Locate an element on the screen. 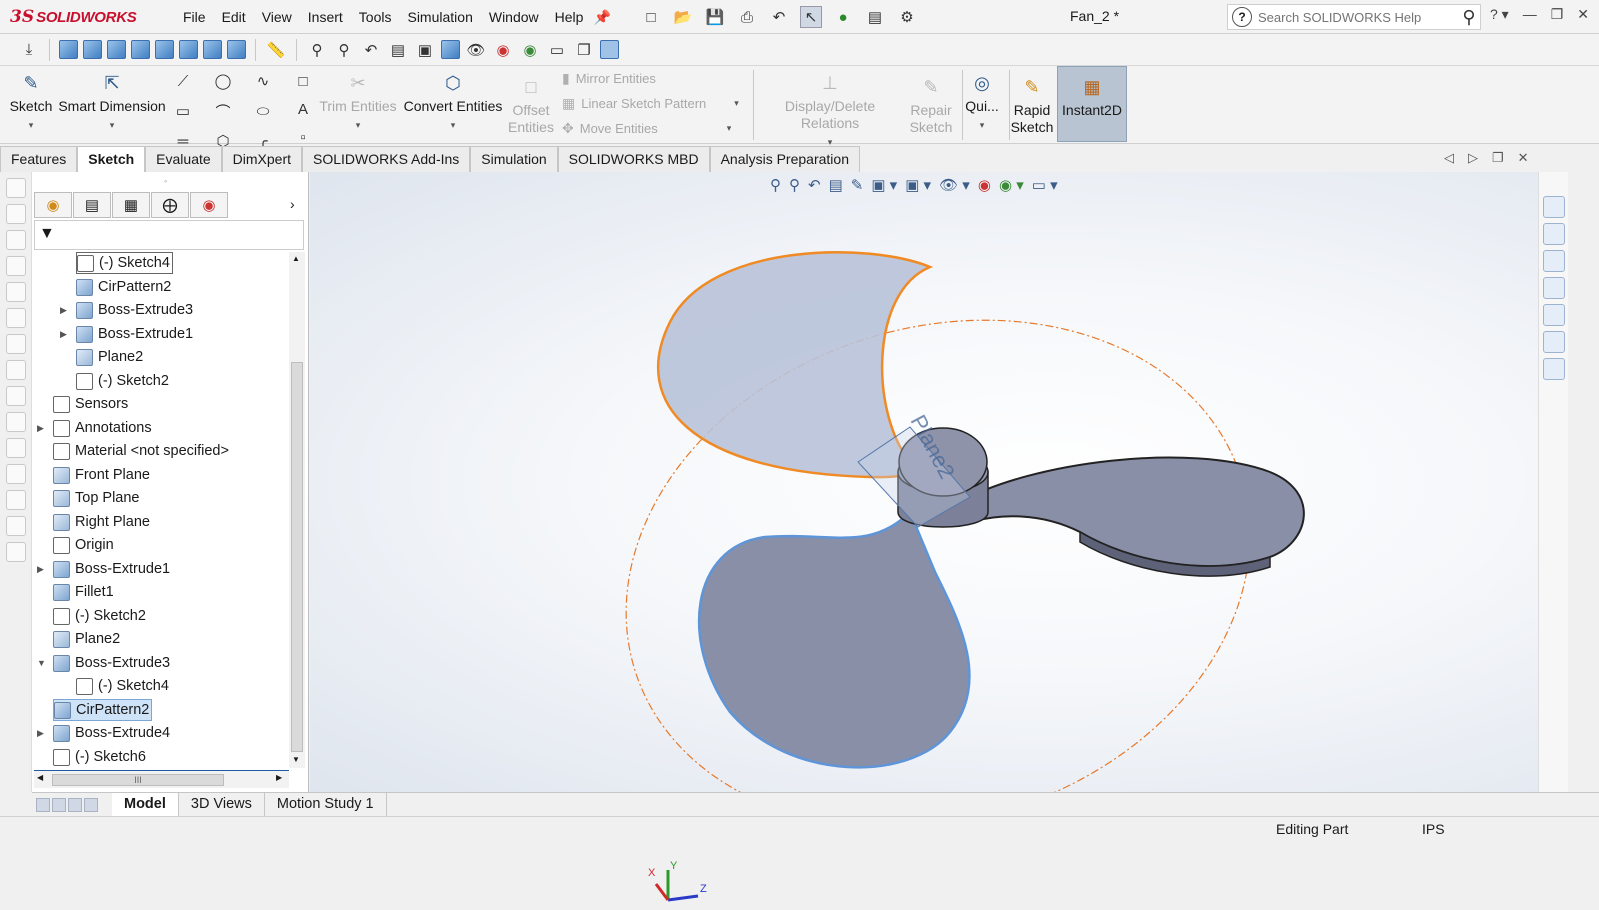  tree-item-boss-extrude1-root: ▶ Boss-Extrude1 is located at coordinates (103, 569).